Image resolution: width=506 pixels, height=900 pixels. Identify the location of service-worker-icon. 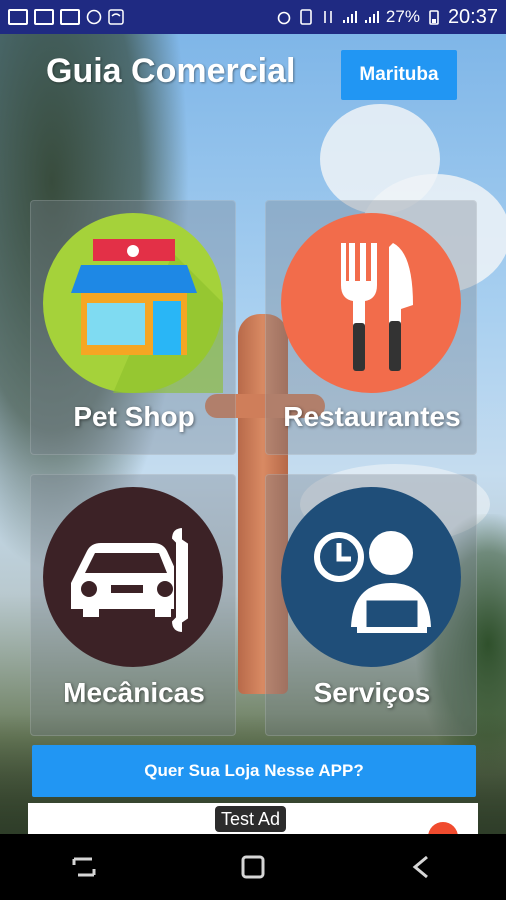
(371, 577).